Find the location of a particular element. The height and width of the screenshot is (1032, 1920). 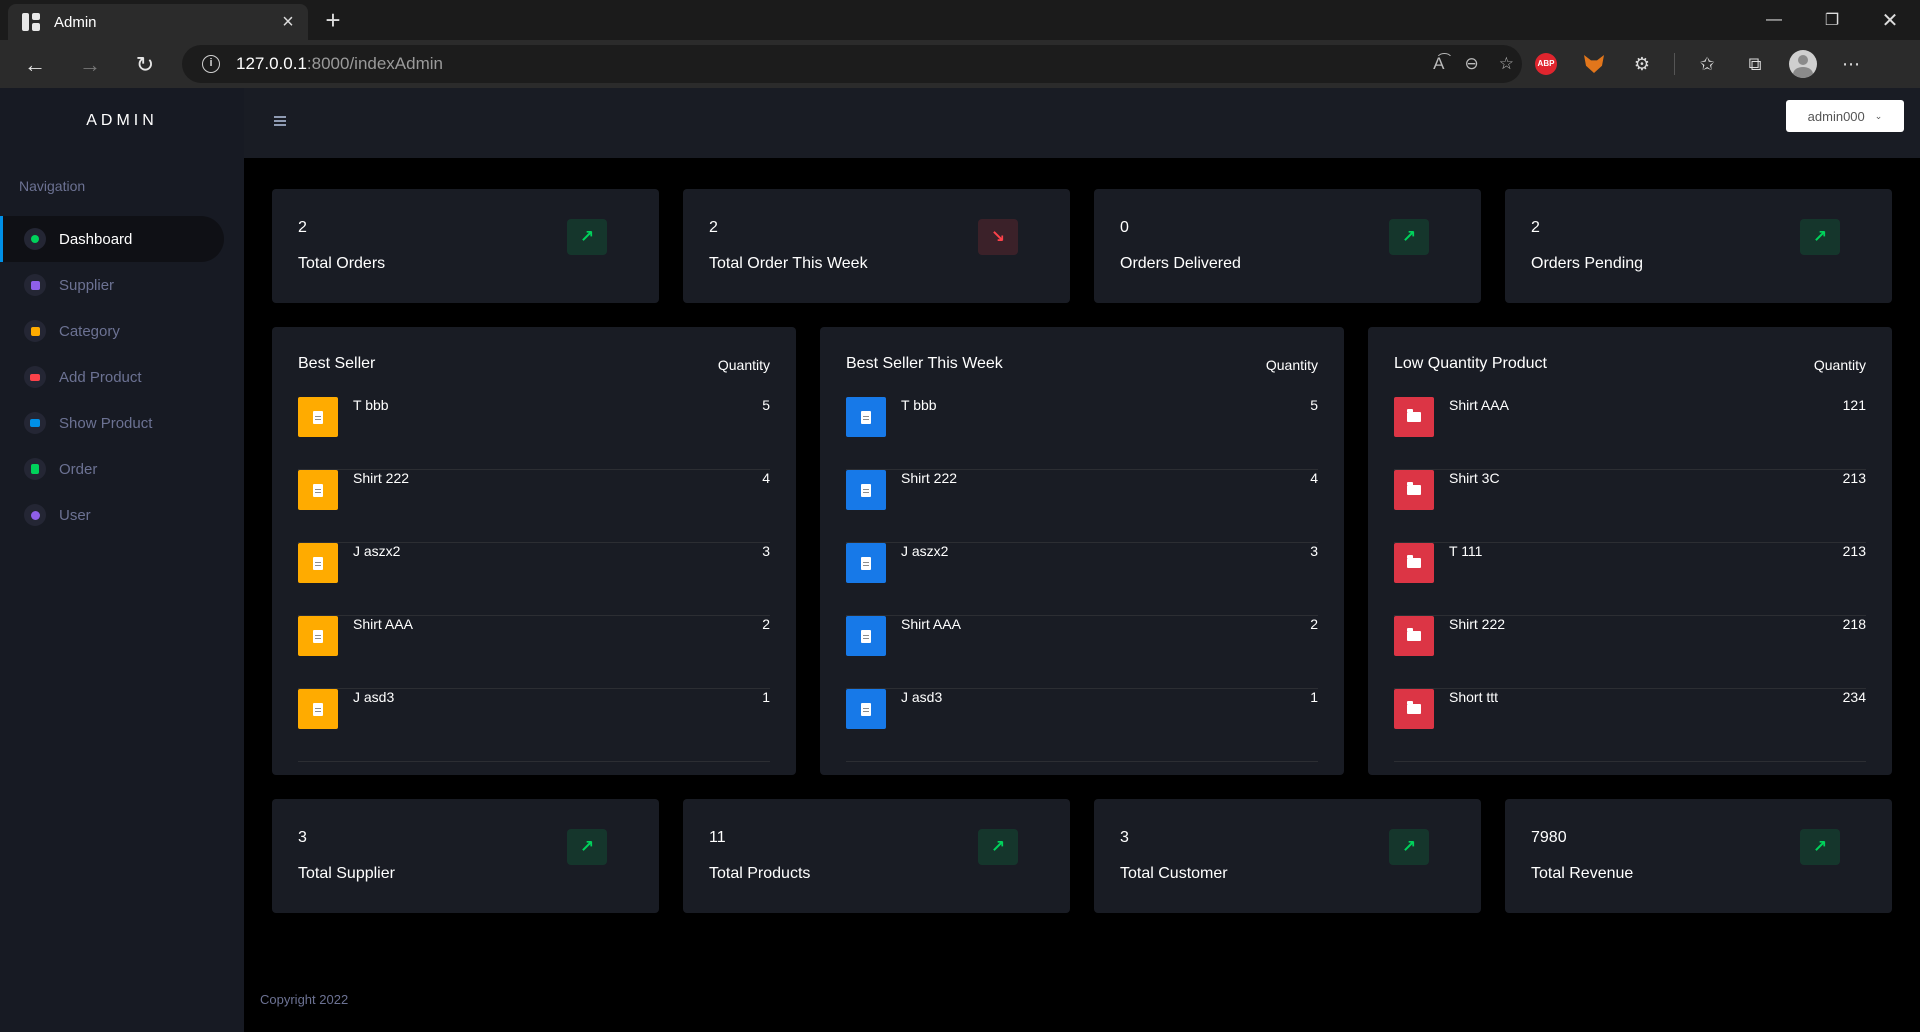

quantity-header: Quantity is located at coordinates (1839, 365).